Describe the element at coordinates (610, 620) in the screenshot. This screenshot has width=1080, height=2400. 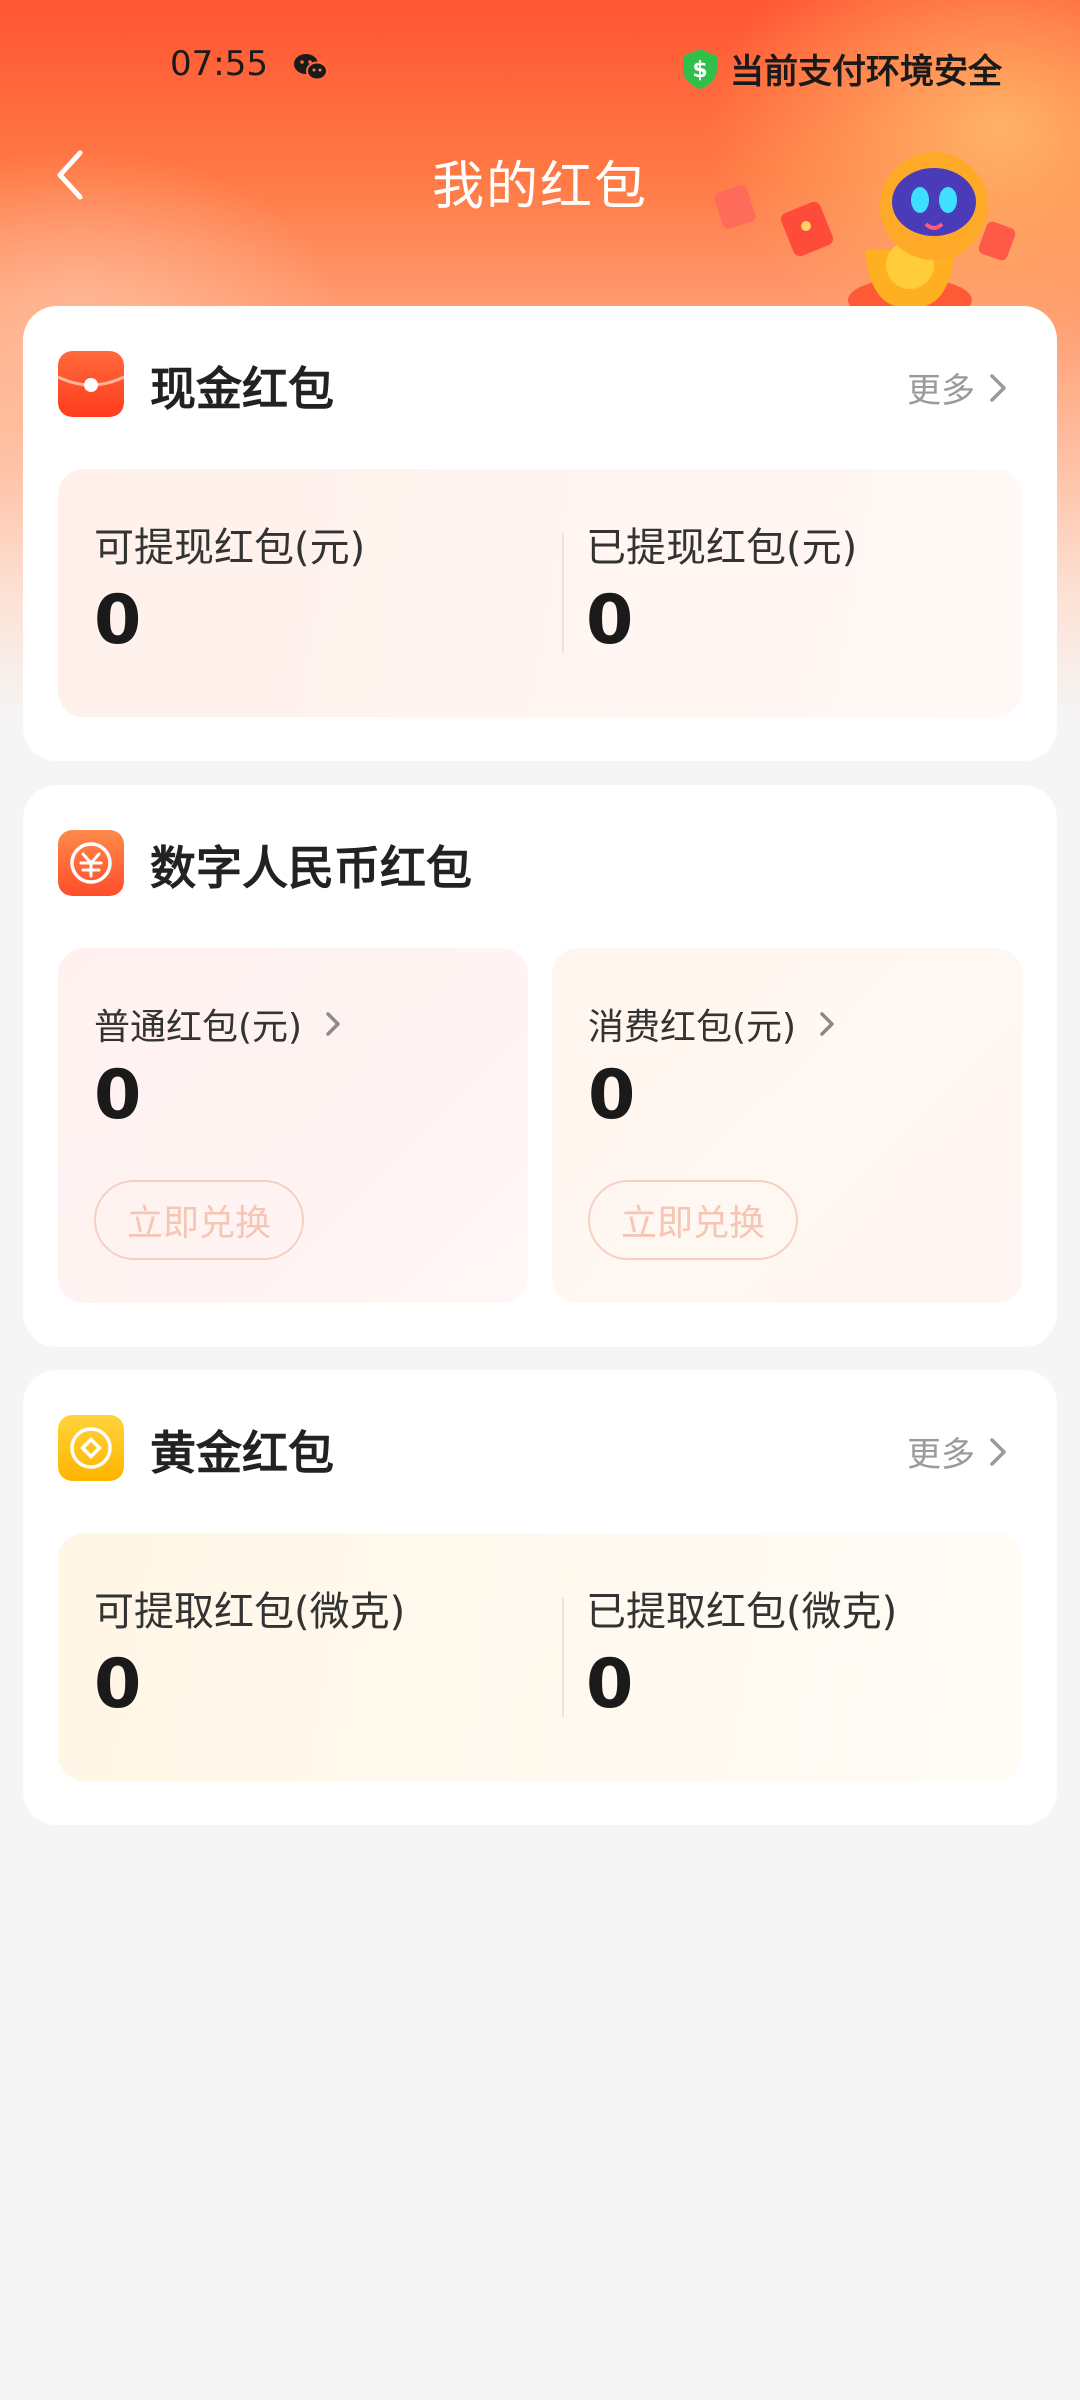
I see `withdrawn-value: 0` at that location.